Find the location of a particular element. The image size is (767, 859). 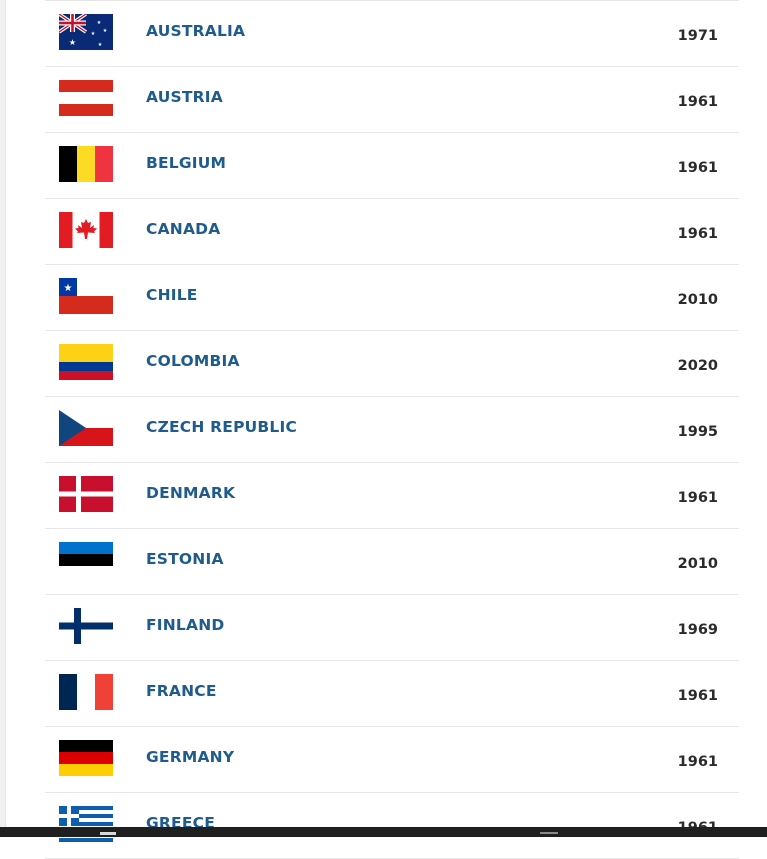

country-link: GERMANY is located at coordinates (190, 757).